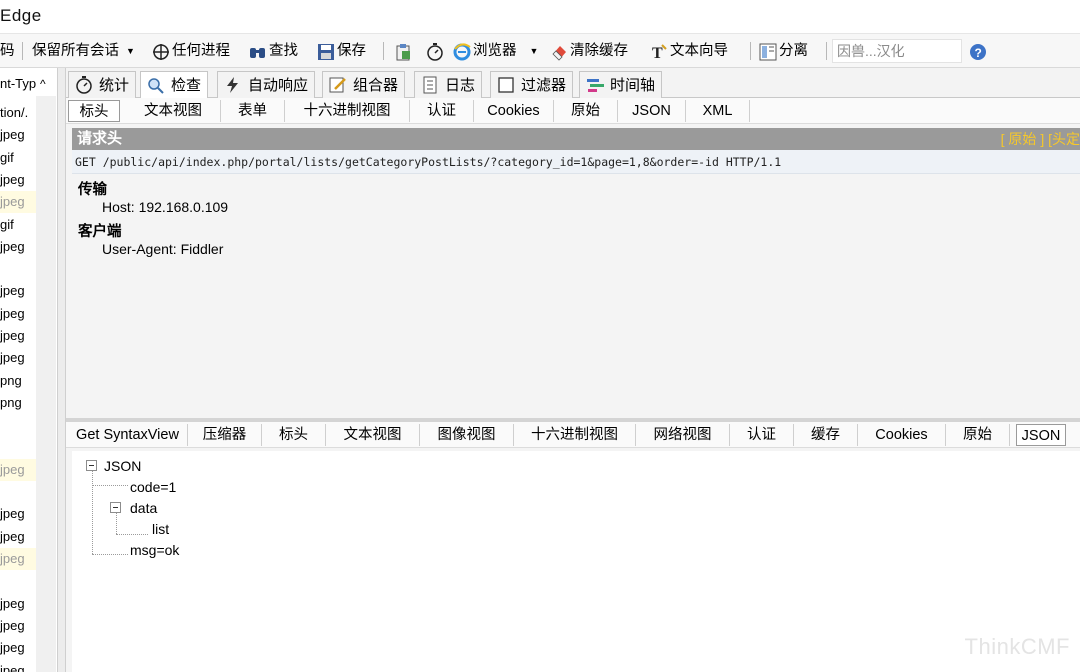 The width and height of the screenshot is (1080, 672). What do you see at coordinates (46, 384) in the screenshot?
I see `session-list-scrollbar` at bounding box center [46, 384].